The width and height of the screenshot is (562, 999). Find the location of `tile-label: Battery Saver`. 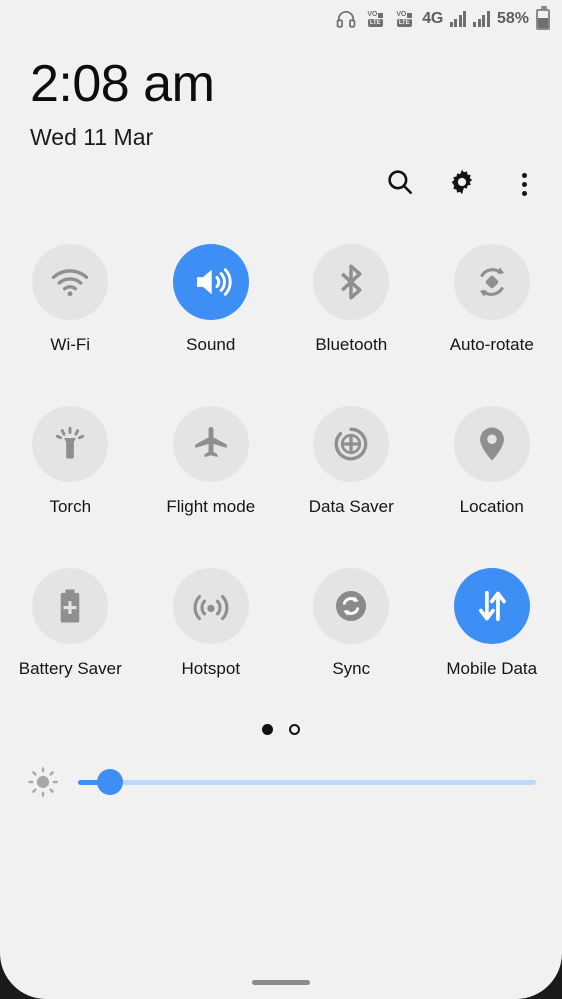

tile-label: Battery Saver is located at coordinates (70, 668).